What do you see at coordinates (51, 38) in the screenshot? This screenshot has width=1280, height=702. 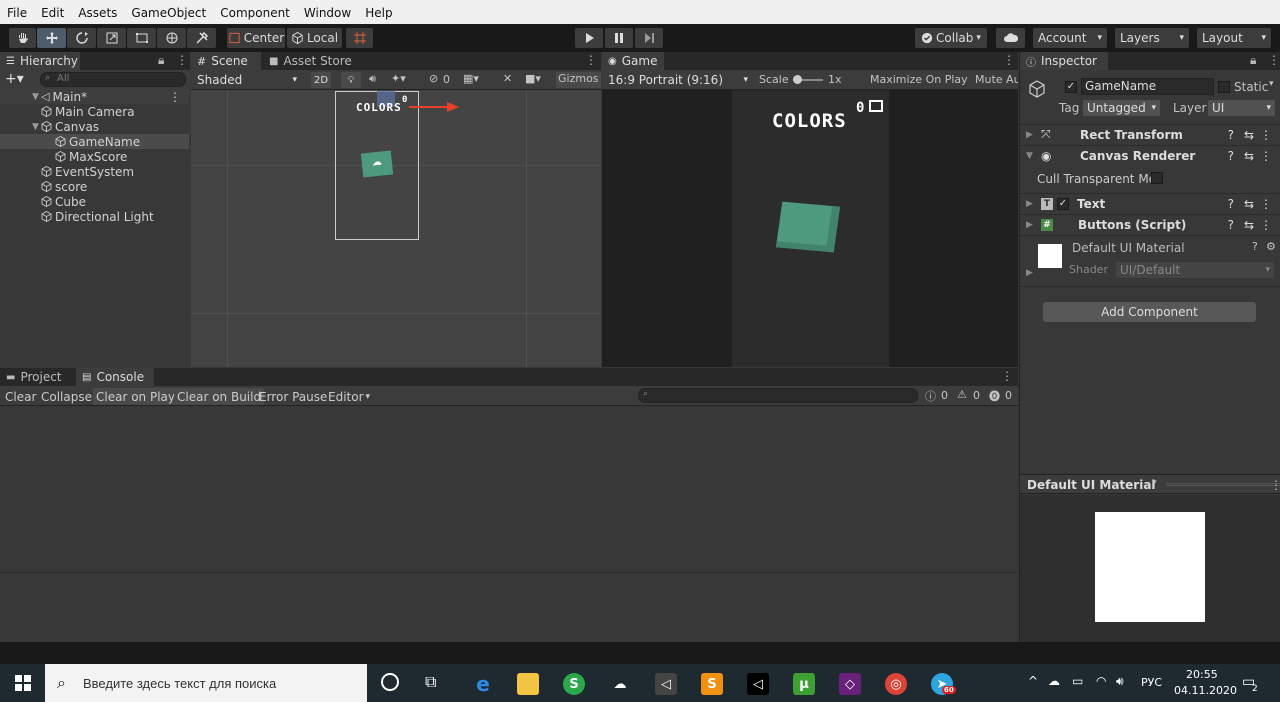 I see `move-tool-button` at bounding box center [51, 38].